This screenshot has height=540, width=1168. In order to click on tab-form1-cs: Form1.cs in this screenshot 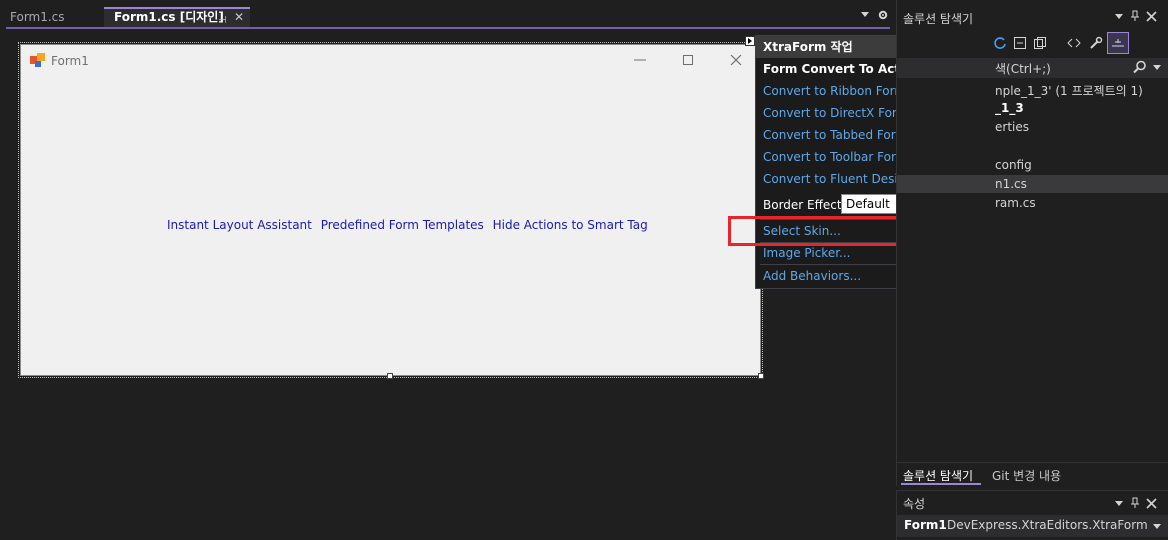, I will do `click(50, 17)`.